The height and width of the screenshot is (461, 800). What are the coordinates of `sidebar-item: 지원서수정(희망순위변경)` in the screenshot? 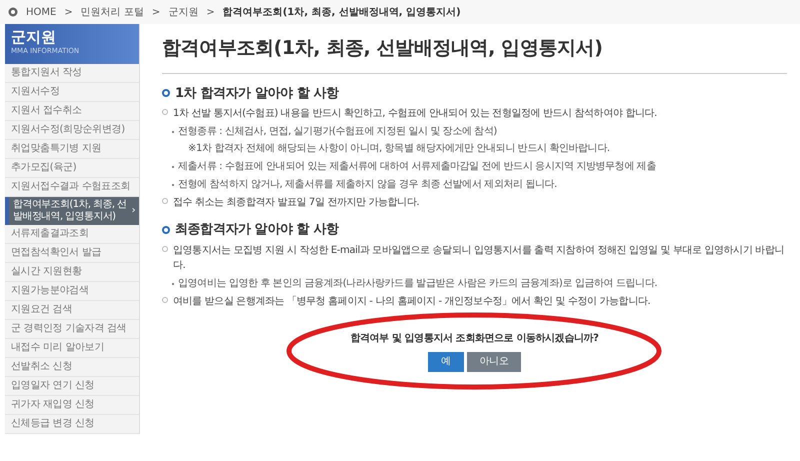 It's located at (72, 130).